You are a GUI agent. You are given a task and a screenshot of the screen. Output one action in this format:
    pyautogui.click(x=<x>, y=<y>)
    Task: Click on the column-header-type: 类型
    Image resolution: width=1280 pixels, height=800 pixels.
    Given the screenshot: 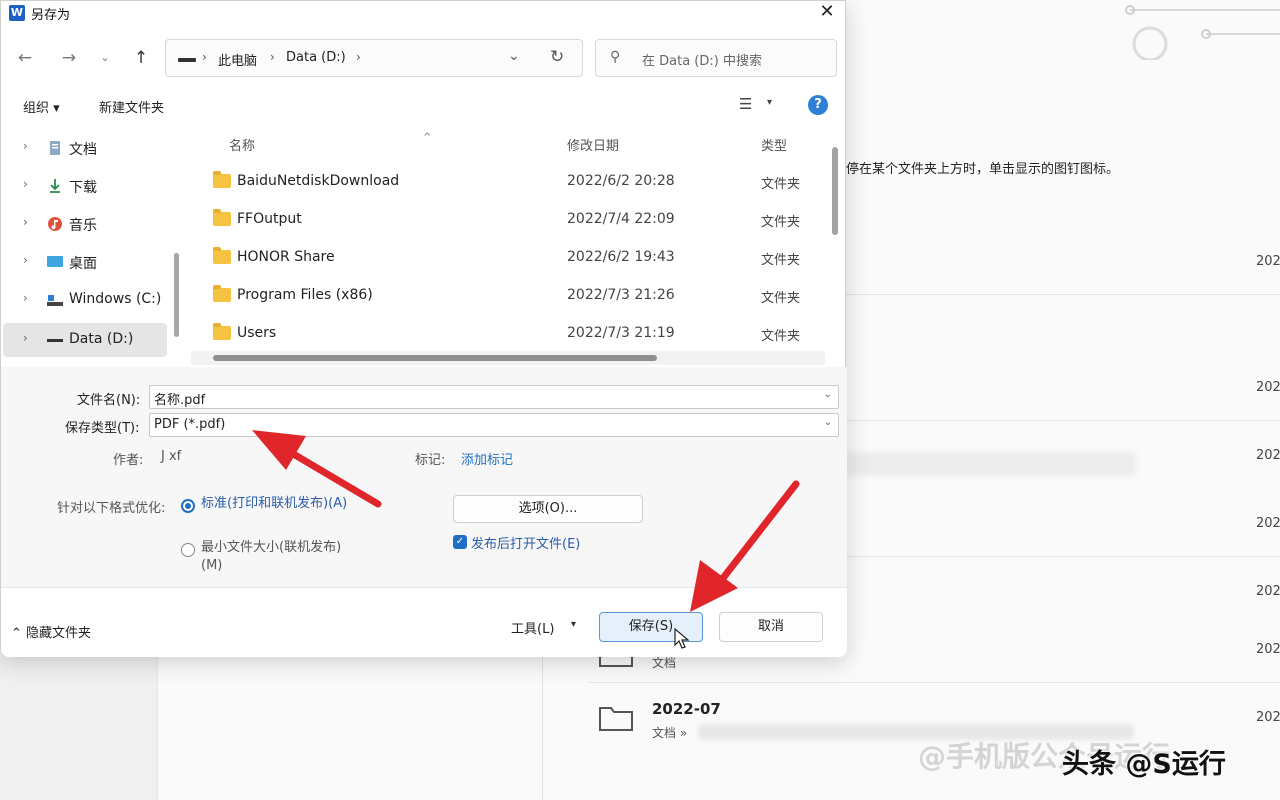 What is the action you would take?
    pyautogui.click(x=774, y=144)
    